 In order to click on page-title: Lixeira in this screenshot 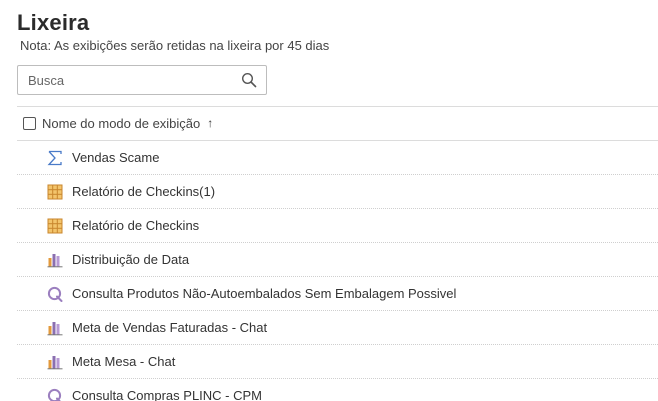, I will do `click(53, 22)`.